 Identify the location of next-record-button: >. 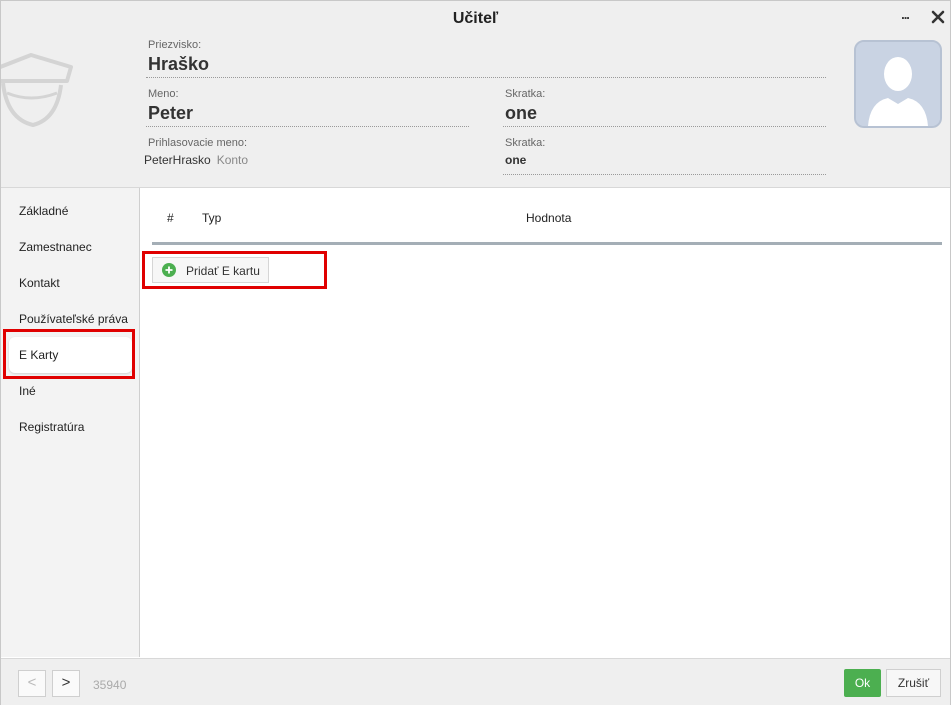
(66, 683).